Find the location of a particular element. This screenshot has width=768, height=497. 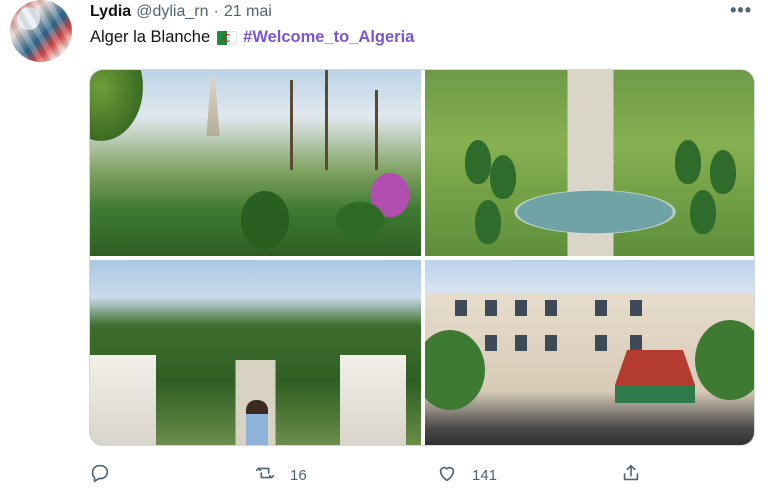

display-name: Lydia is located at coordinates (110, 12).